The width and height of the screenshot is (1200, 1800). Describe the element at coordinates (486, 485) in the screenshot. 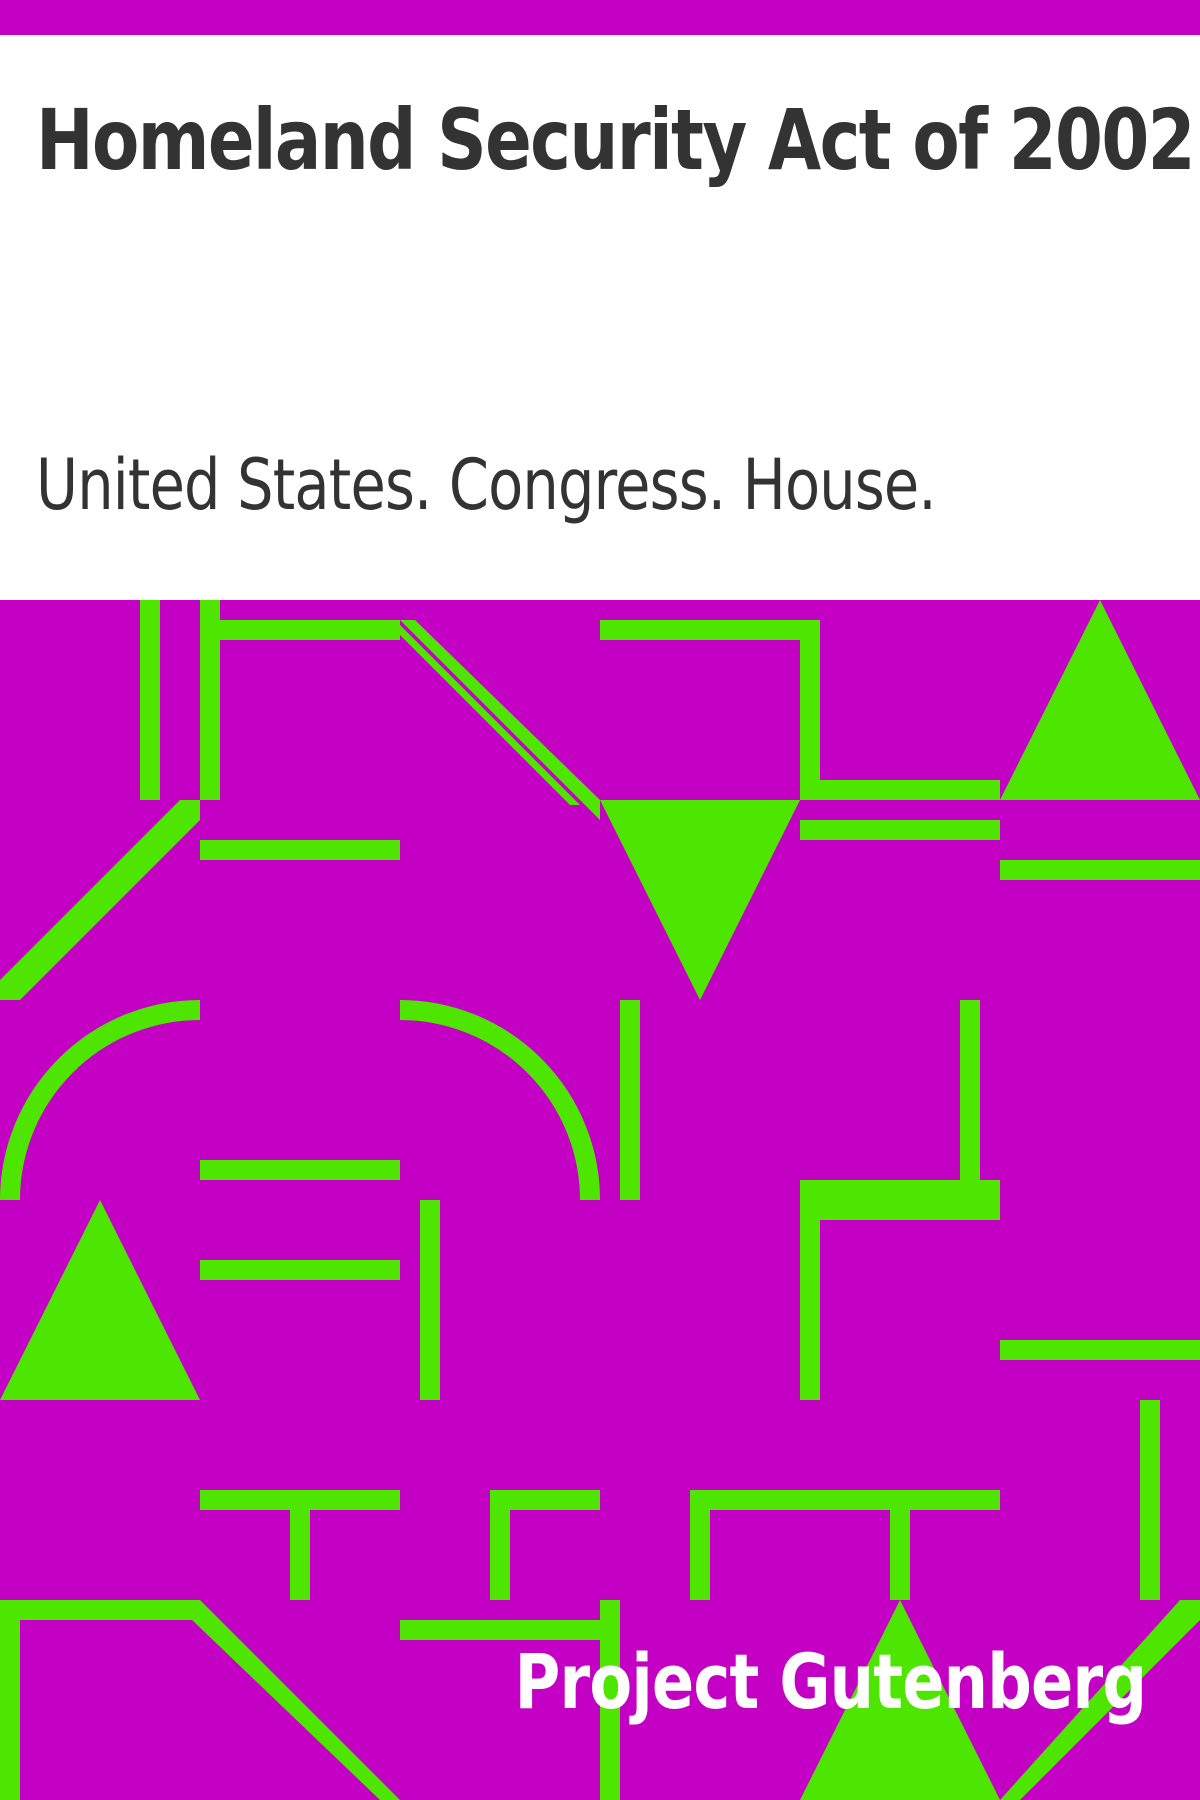

I see `book-author: United States. Congress. House.` at that location.